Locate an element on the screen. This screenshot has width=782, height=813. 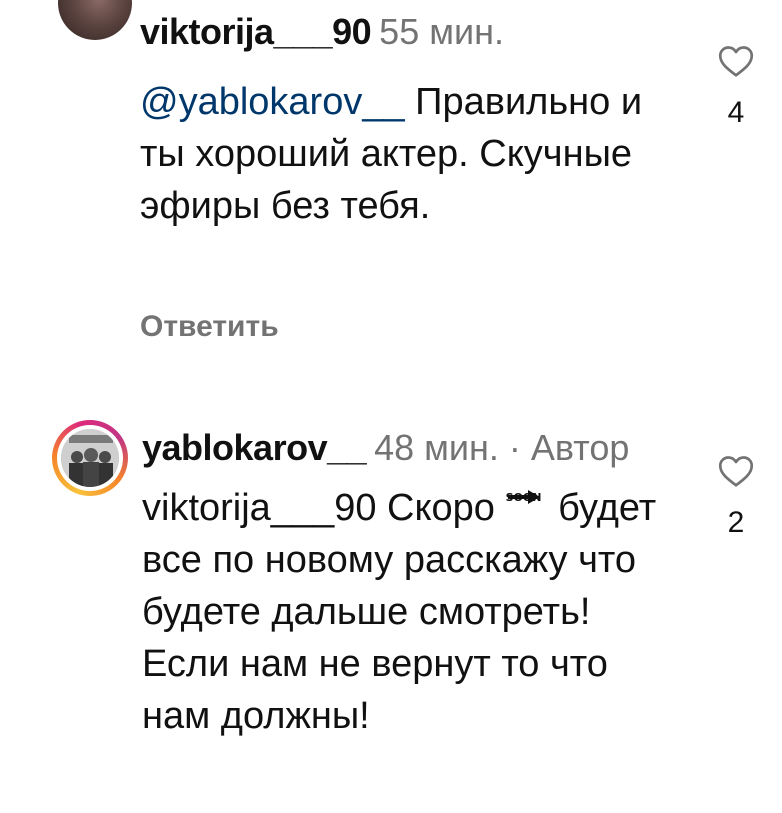
comment-timestamp: 48 мин. · Автор is located at coordinates (502, 447).